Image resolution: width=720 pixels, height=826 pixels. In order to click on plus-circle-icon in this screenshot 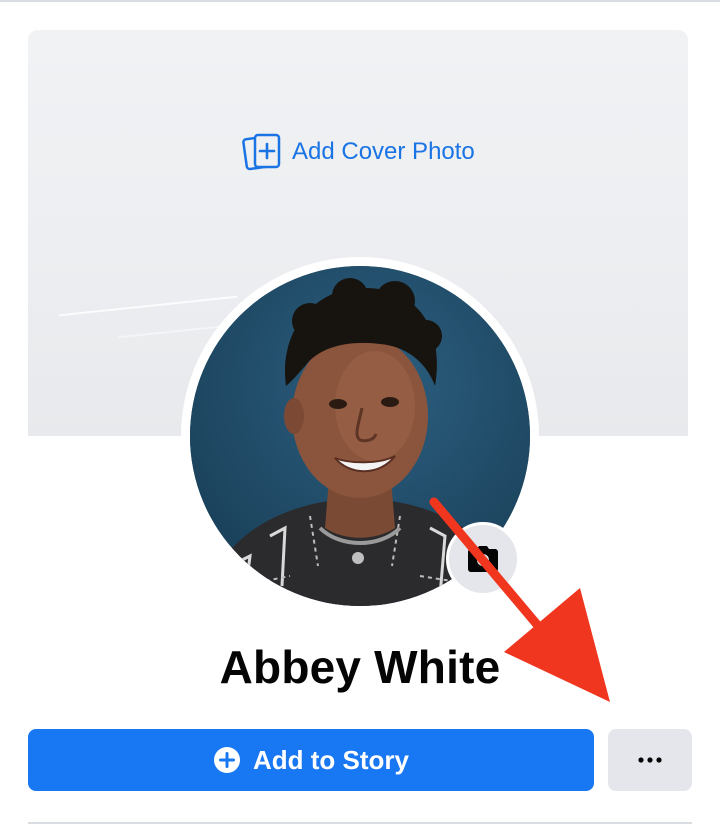, I will do `click(227, 760)`.